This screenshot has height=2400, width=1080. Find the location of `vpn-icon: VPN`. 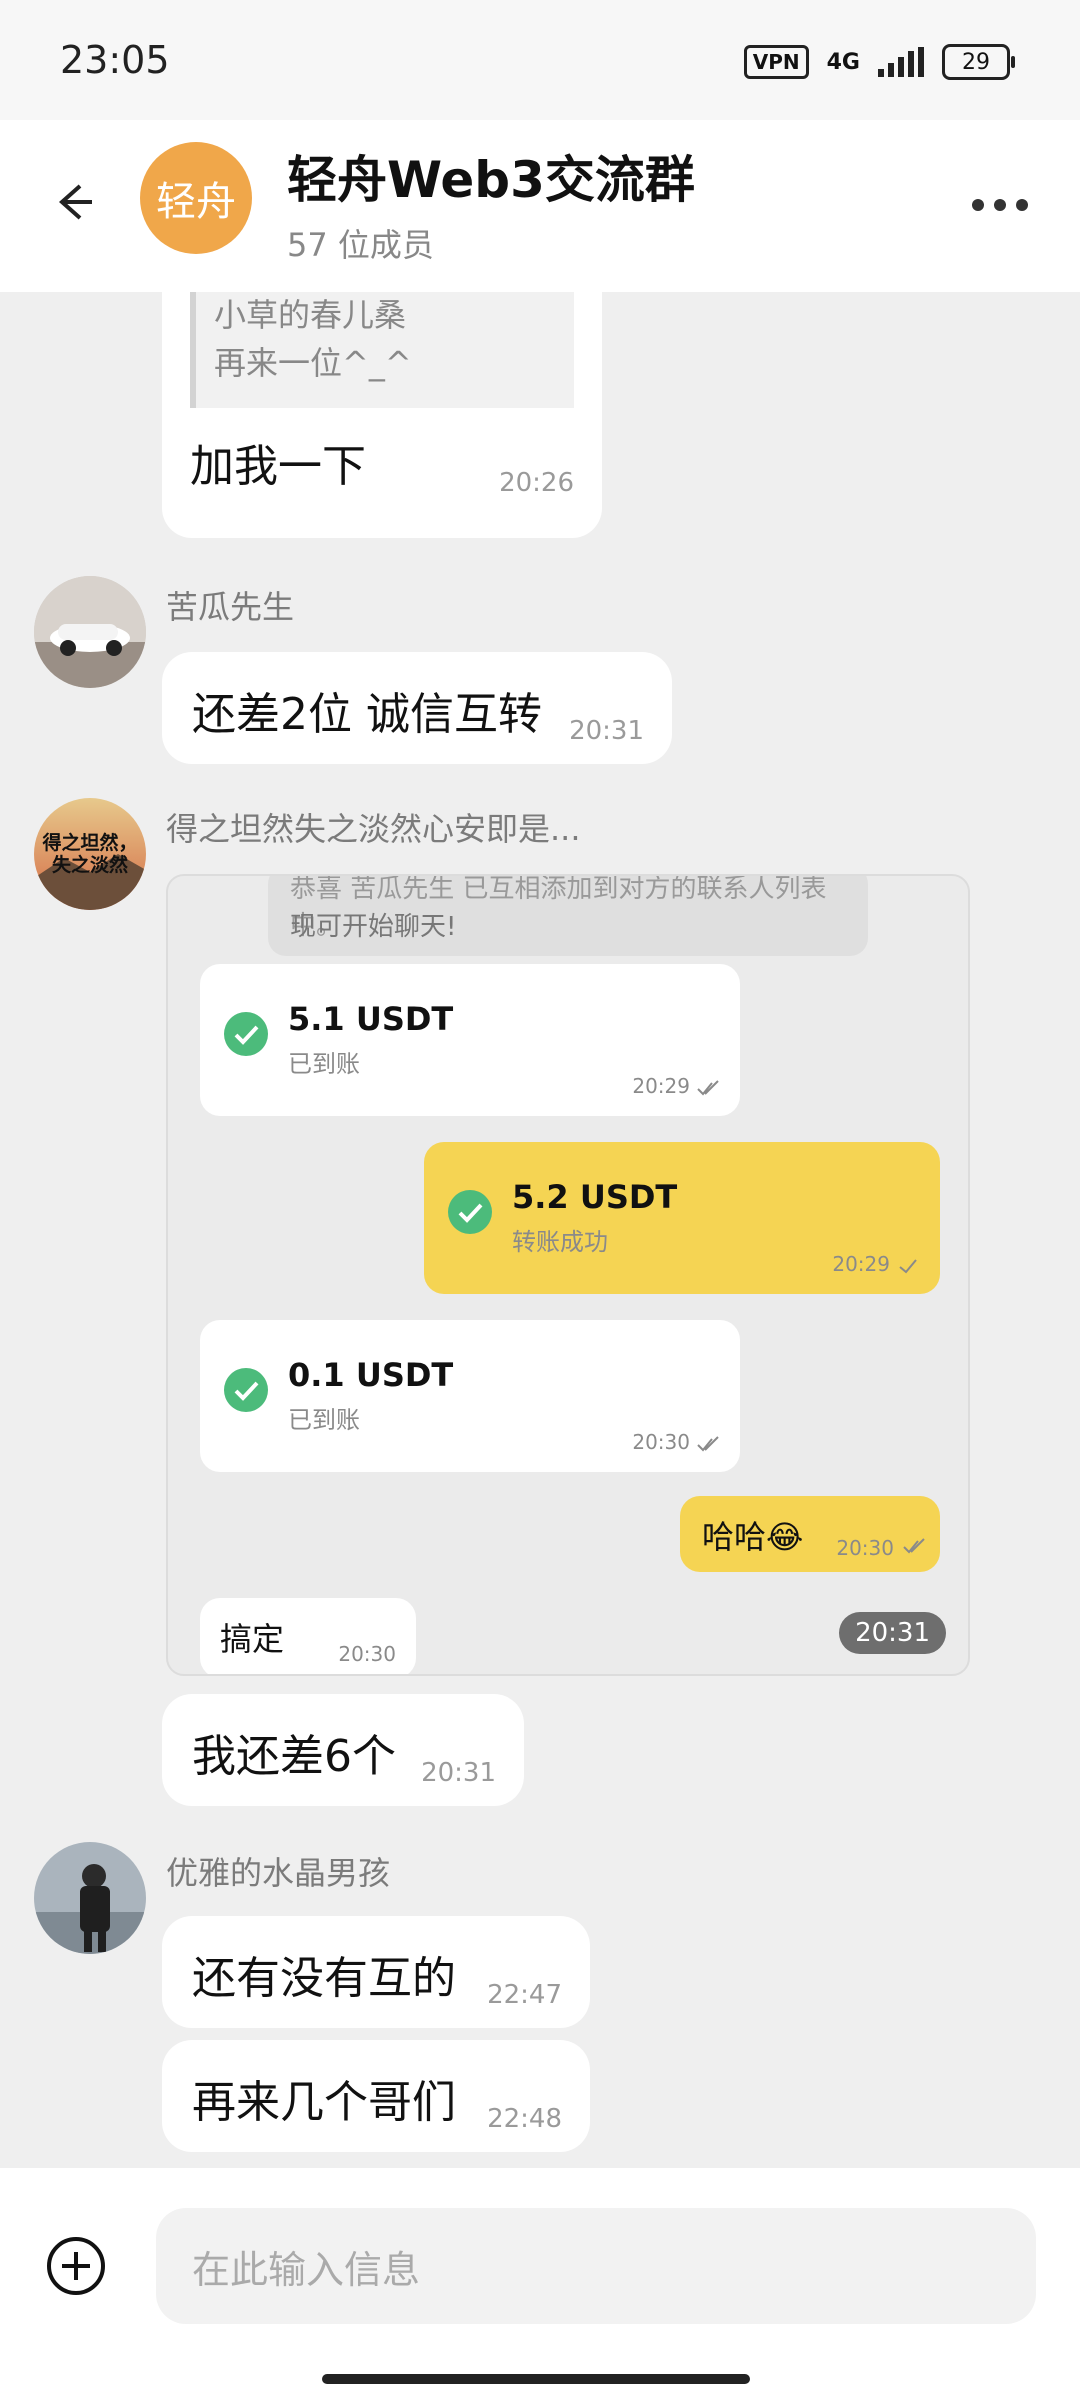

vpn-icon: VPN is located at coordinates (776, 62).